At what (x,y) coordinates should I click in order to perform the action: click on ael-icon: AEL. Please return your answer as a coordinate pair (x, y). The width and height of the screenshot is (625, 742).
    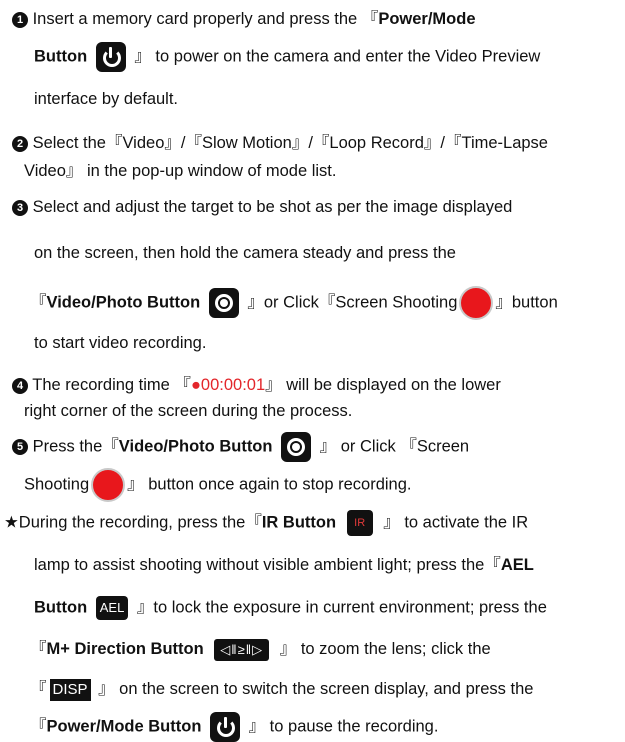
    Looking at the image, I should click on (112, 608).